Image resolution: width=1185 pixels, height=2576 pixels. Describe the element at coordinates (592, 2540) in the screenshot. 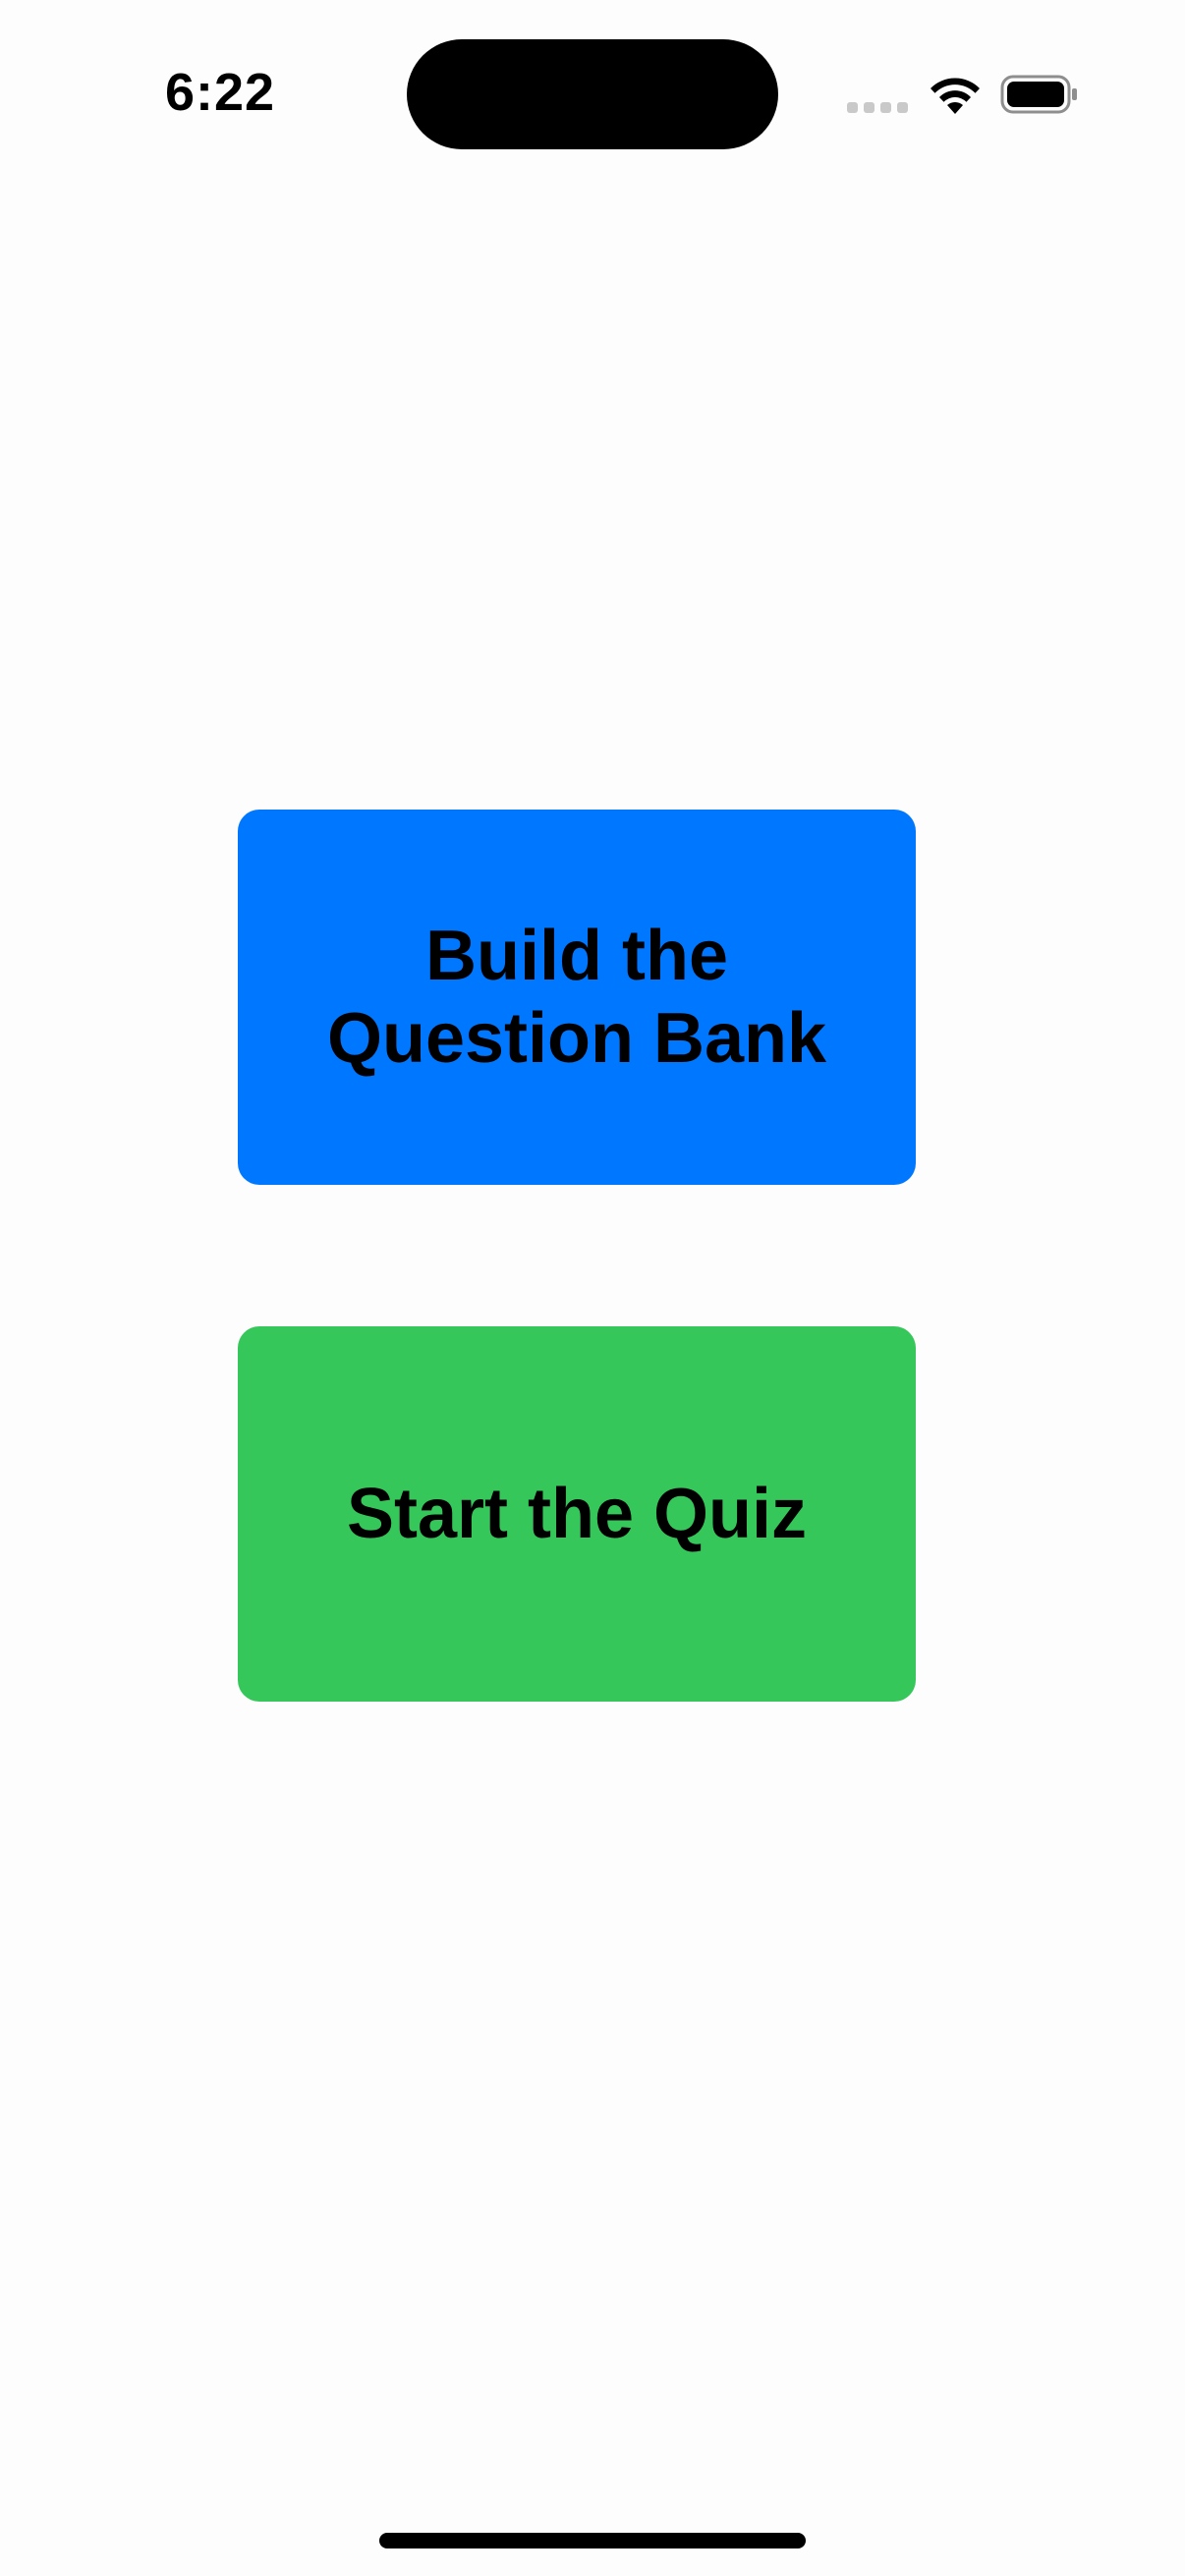

I see `home-indicator` at that location.